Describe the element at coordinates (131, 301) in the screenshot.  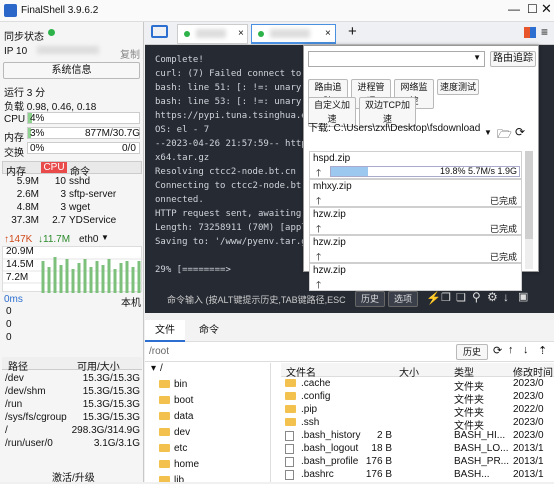
I see `ping-host: 本机` at that location.